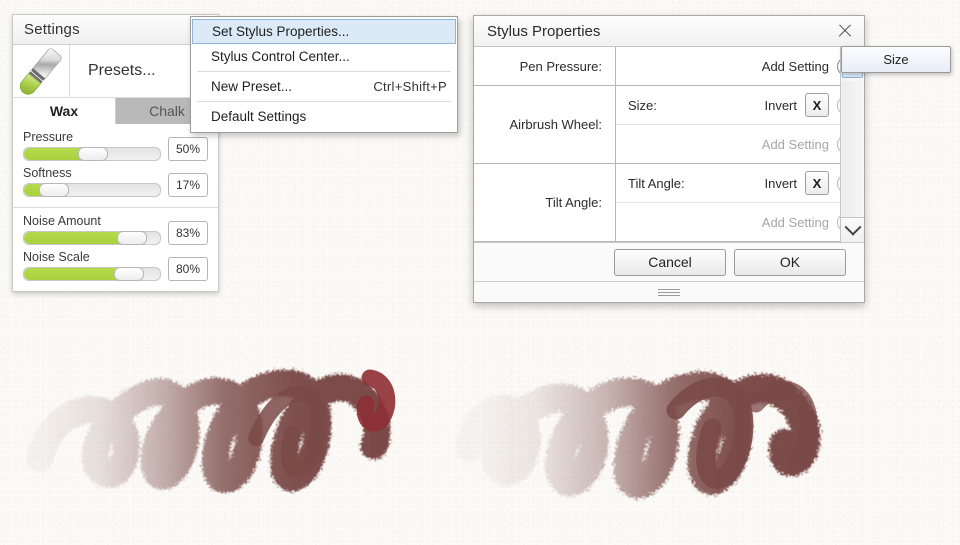 The width and height of the screenshot is (960, 545). Describe the element at coordinates (64, 111) in the screenshot. I see `tab-wax: Wax` at that location.